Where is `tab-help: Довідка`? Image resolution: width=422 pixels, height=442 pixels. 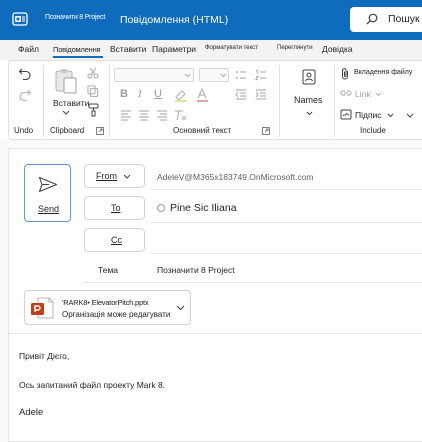
tab-help: Довідка is located at coordinates (337, 49).